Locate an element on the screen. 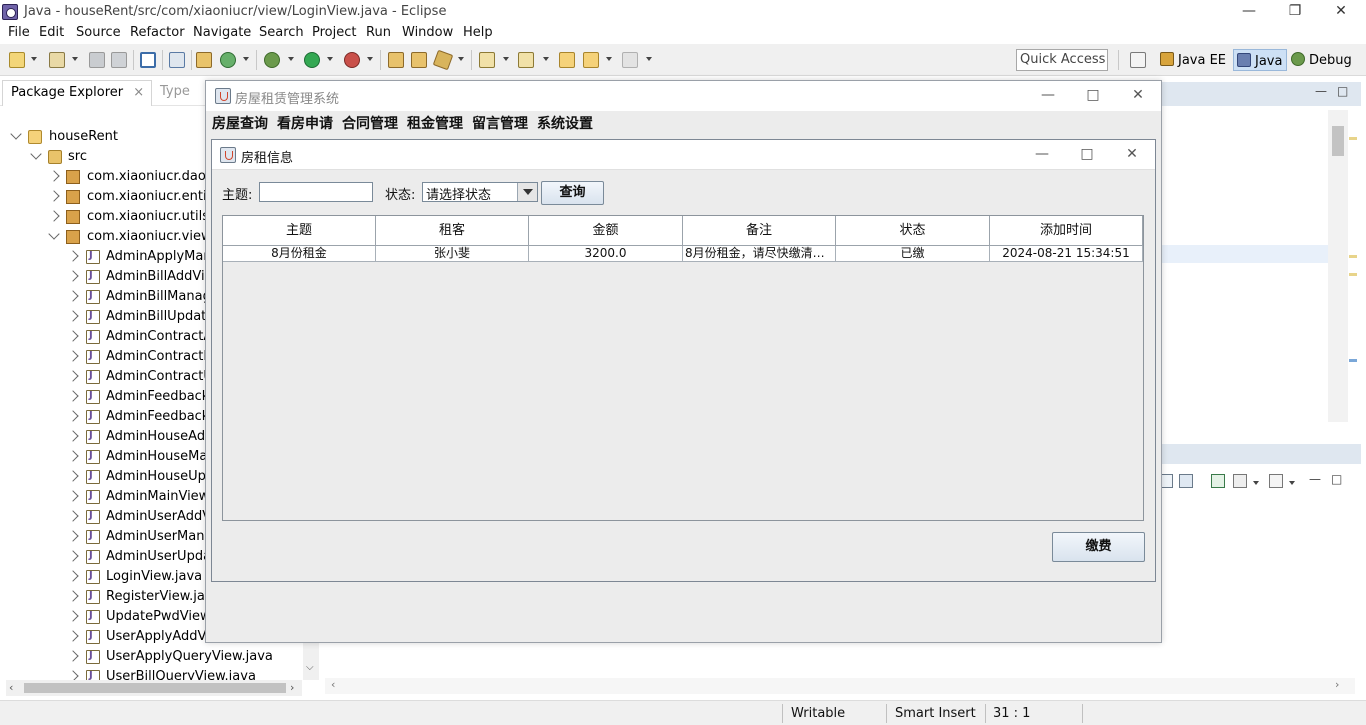 The width and height of the screenshot is (1366, 725). perspective-java-ee: Java EE is located at coordinates (1193, 60).